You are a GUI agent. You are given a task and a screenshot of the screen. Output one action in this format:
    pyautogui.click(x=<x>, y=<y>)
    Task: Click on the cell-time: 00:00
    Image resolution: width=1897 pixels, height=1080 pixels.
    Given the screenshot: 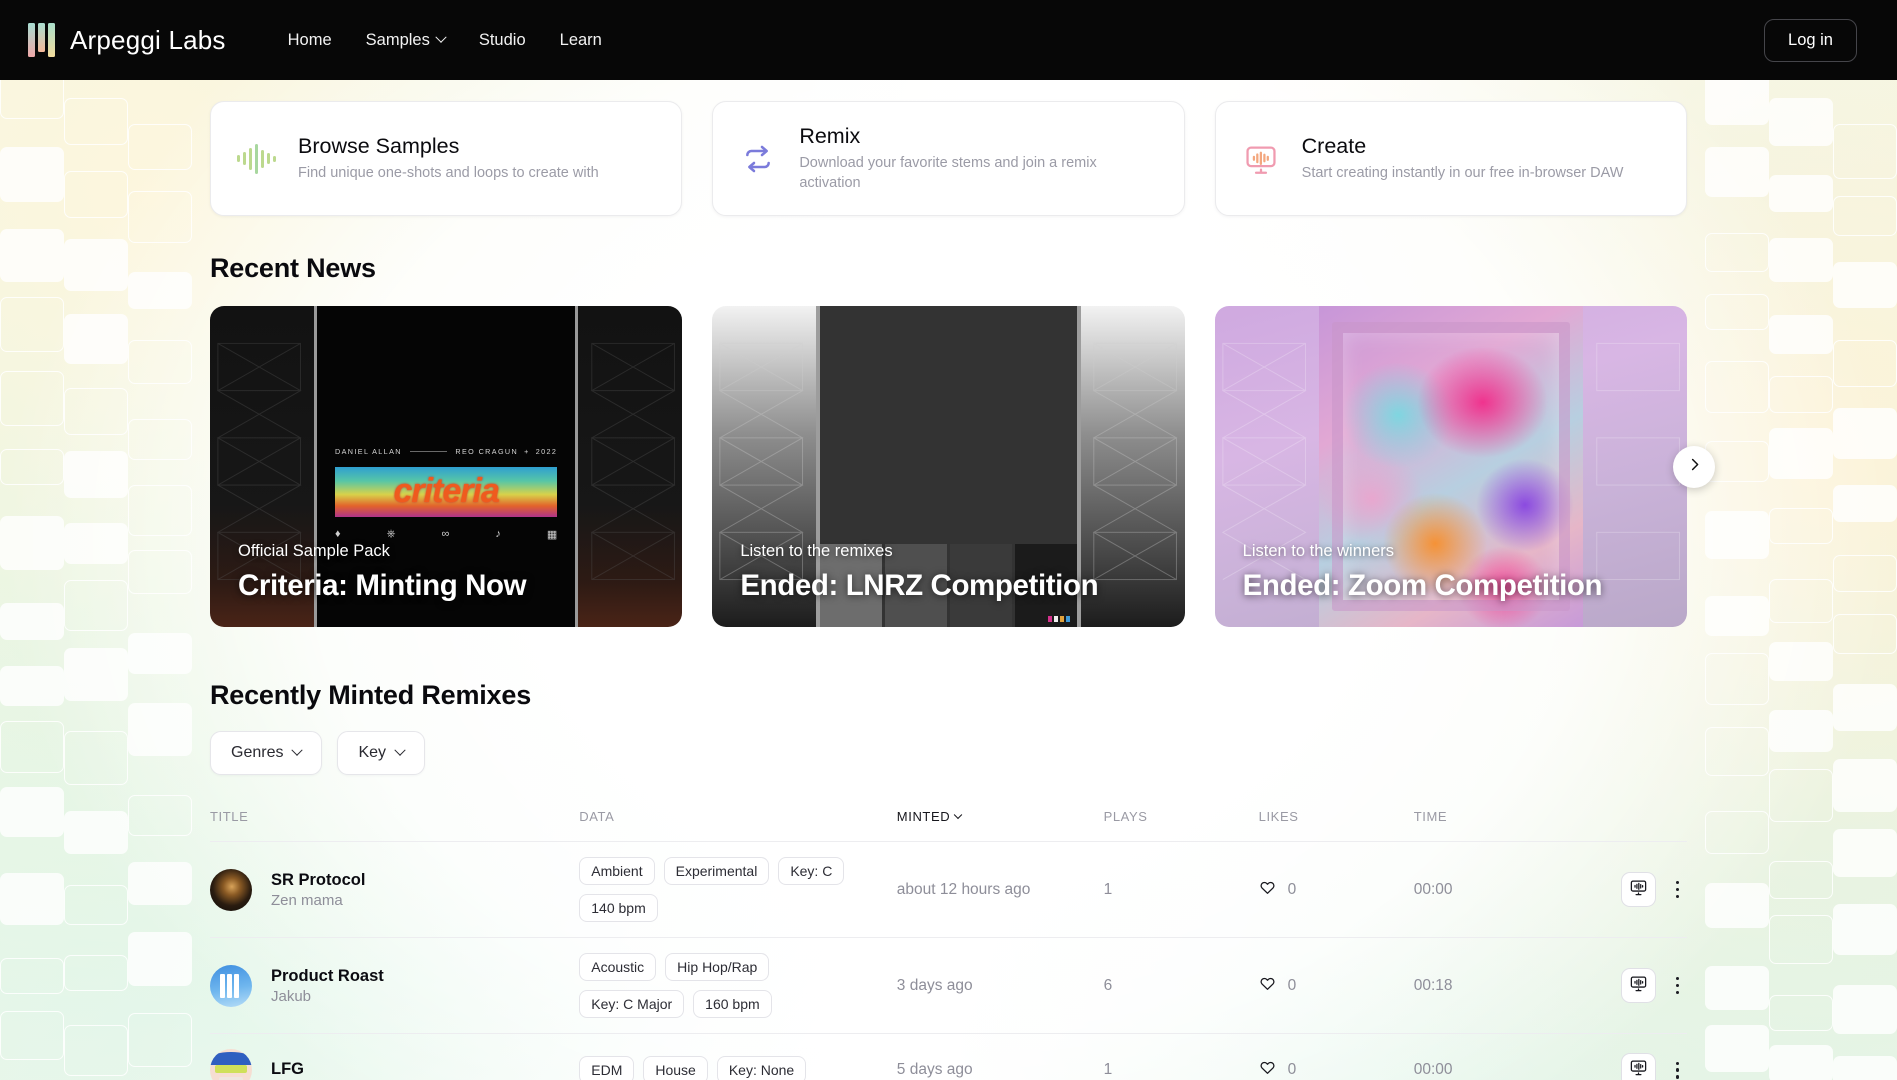 What is the action you would take?
    pyautogui.click(x=1433, y=1070)
    